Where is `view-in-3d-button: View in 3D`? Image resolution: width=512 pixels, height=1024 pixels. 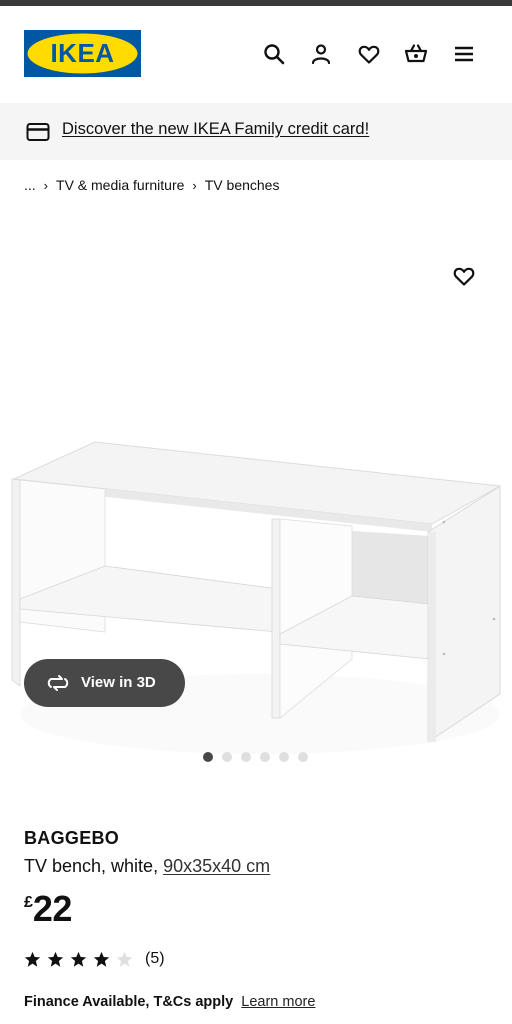
view-in-3d-button: View in 3D is located at coordinates (104, 683).